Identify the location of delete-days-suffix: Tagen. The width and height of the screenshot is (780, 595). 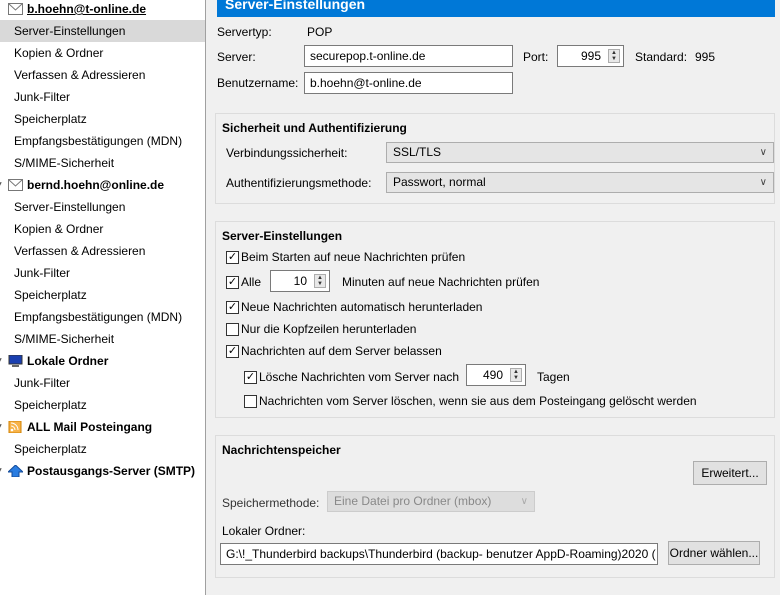
(553, 377).